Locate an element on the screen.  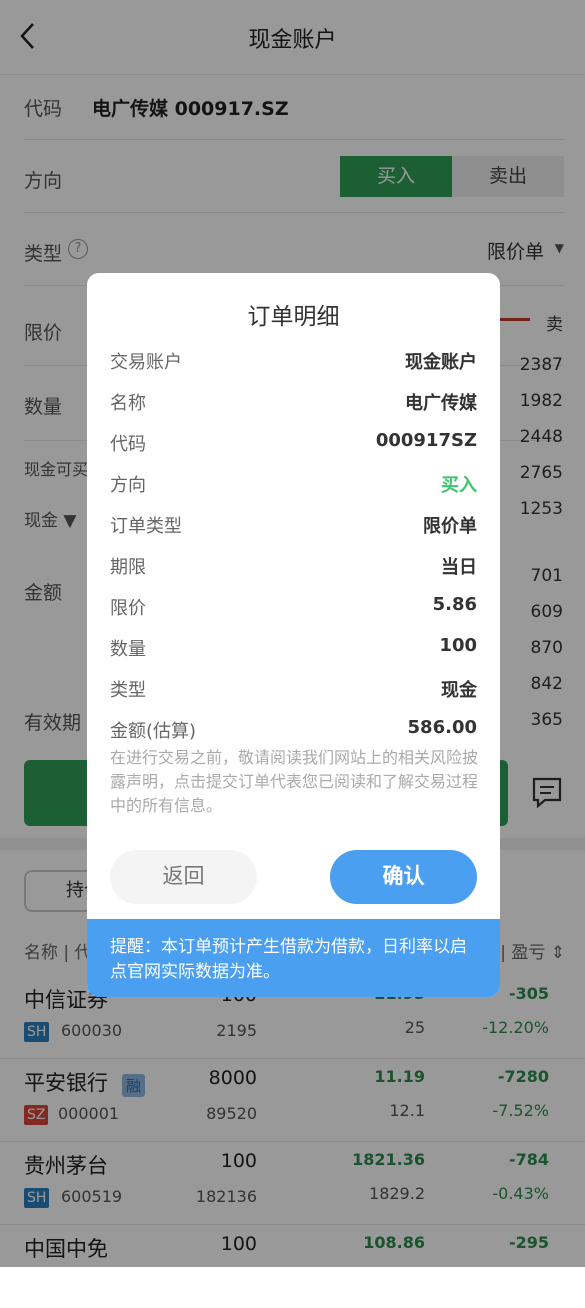
back-button: 返回 is located at coordinates (183, 877).